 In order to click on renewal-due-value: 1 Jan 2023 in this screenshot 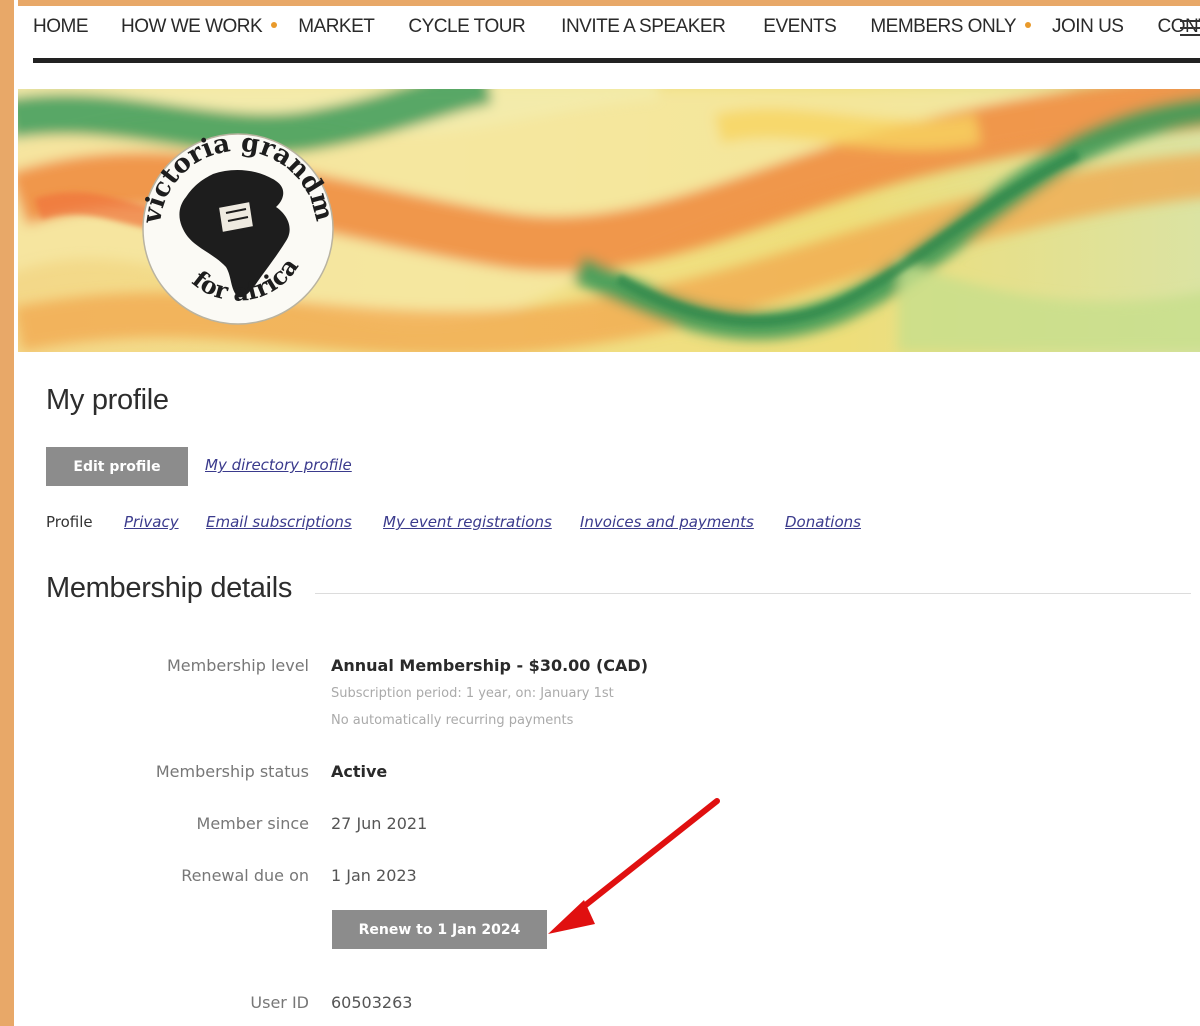, I will do `click(374, 875)`.